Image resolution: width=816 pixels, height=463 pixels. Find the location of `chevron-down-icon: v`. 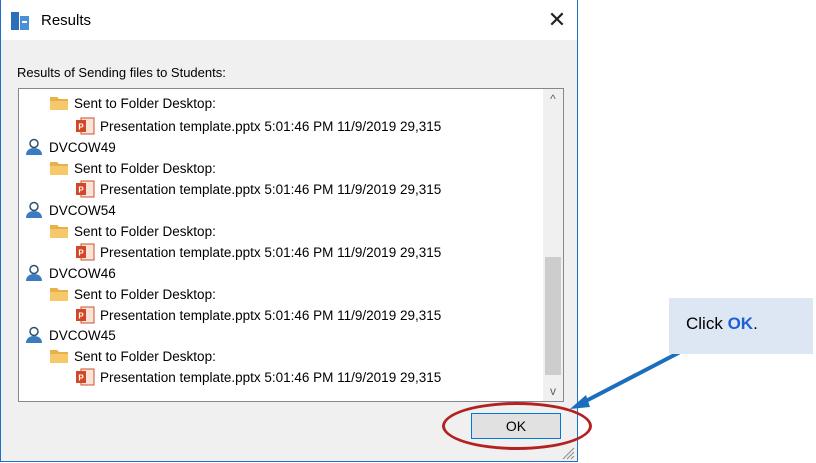

chevron-down-icon: v is located at coordinates (553, 391).